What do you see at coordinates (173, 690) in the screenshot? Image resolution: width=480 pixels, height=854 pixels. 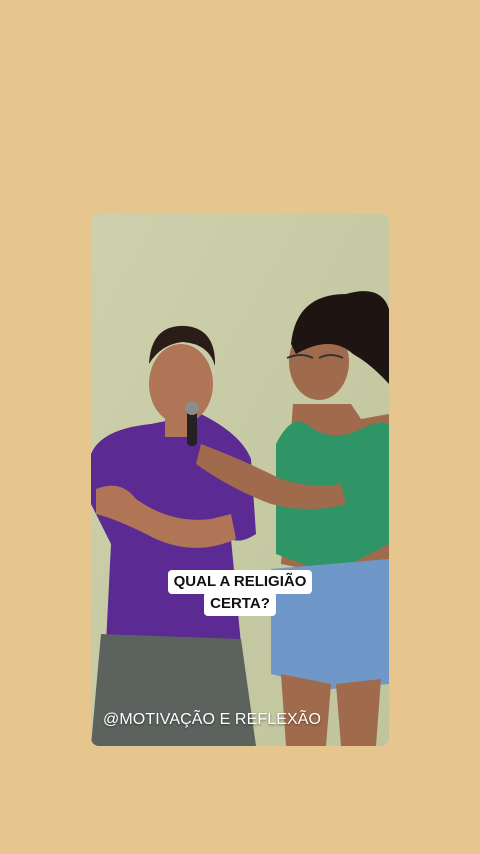 I see `man-pants` at bounding box center [173, 690].